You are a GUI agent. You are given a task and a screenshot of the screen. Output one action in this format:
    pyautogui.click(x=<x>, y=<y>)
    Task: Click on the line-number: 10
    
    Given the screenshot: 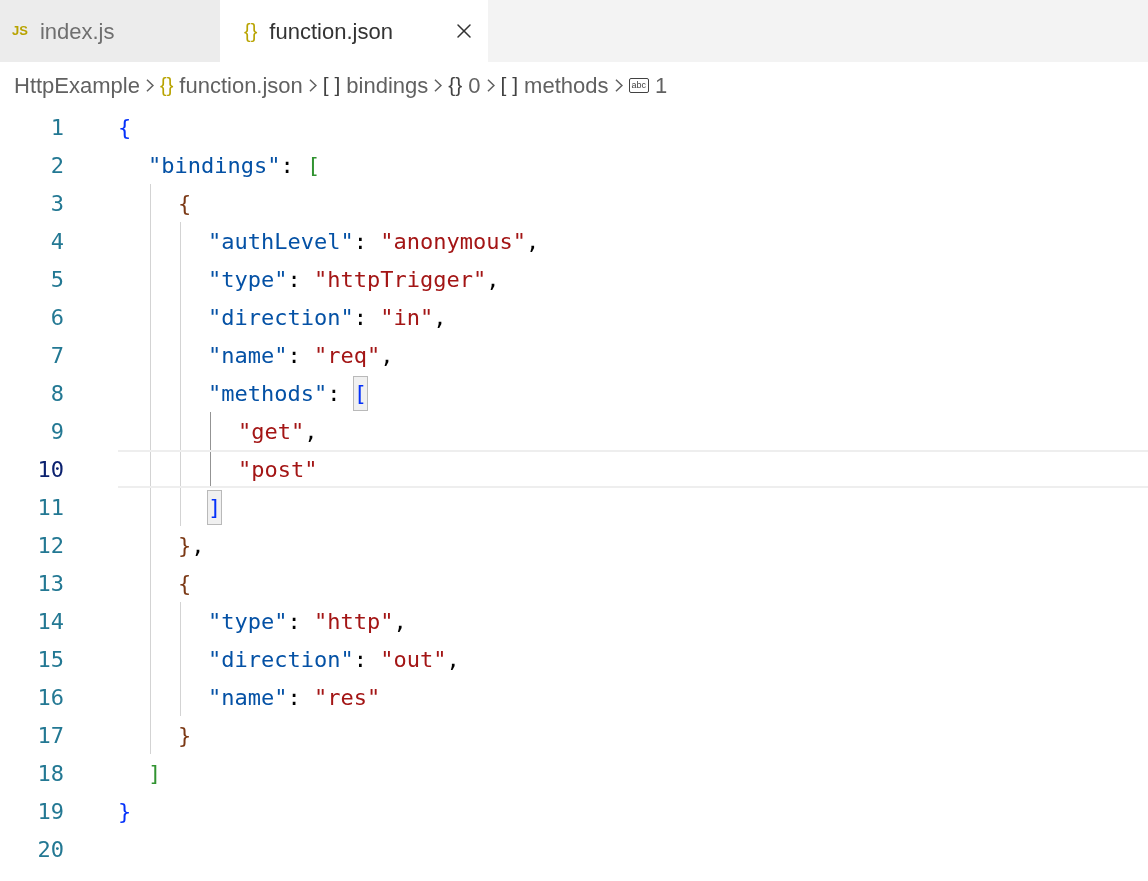 What is the action you would take?
    pyautogui.click(x=50, y=469)
    